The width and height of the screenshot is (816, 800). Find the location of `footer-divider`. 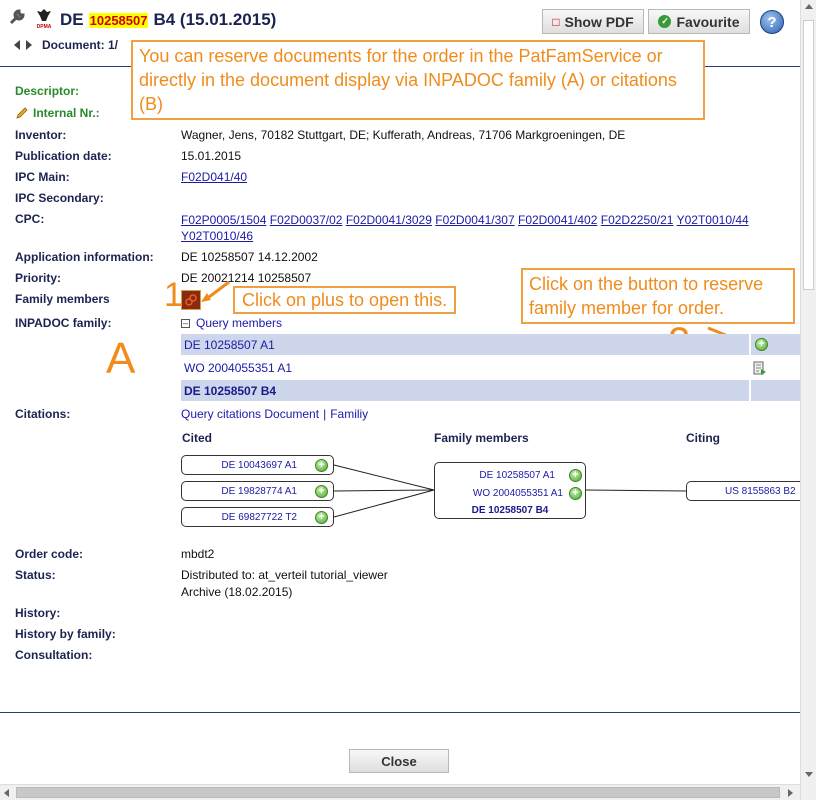

footer-divider is located at coordinates (400, 712).